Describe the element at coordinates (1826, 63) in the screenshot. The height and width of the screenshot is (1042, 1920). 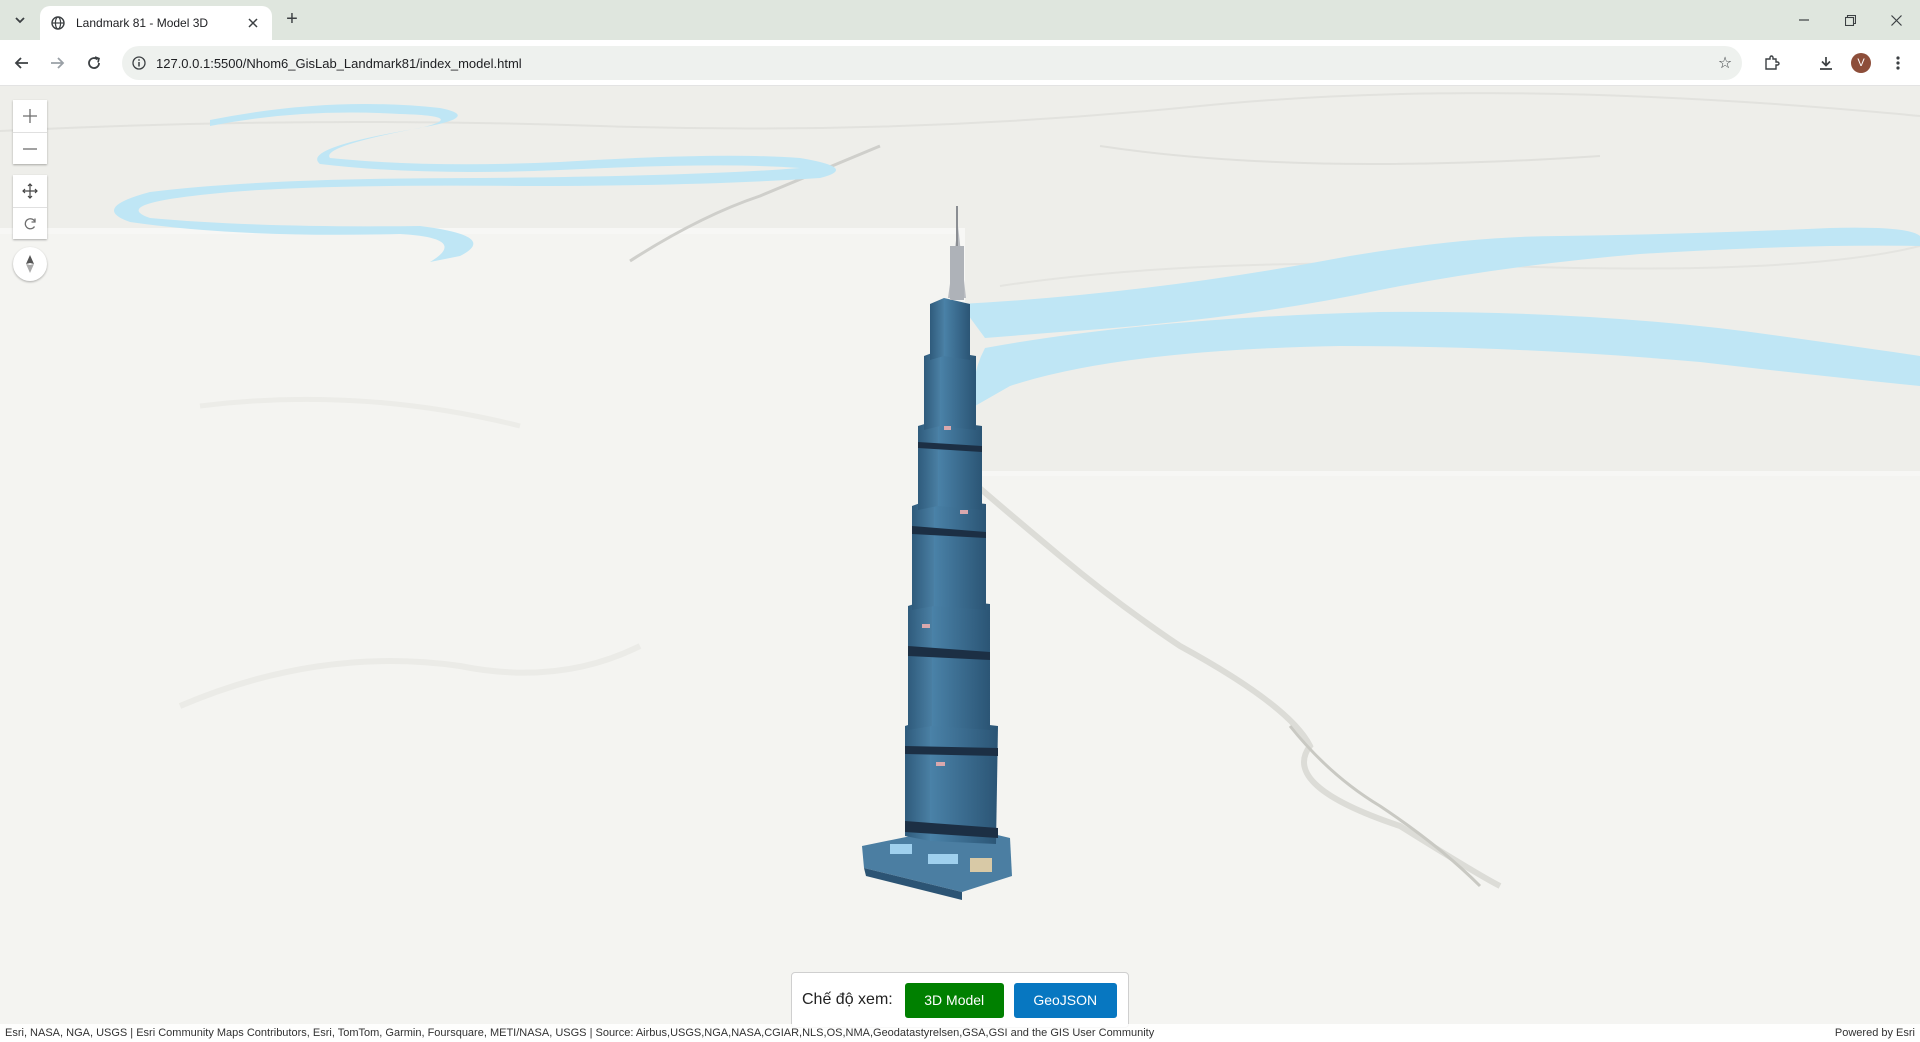
I see `downloads-icon` at that location.